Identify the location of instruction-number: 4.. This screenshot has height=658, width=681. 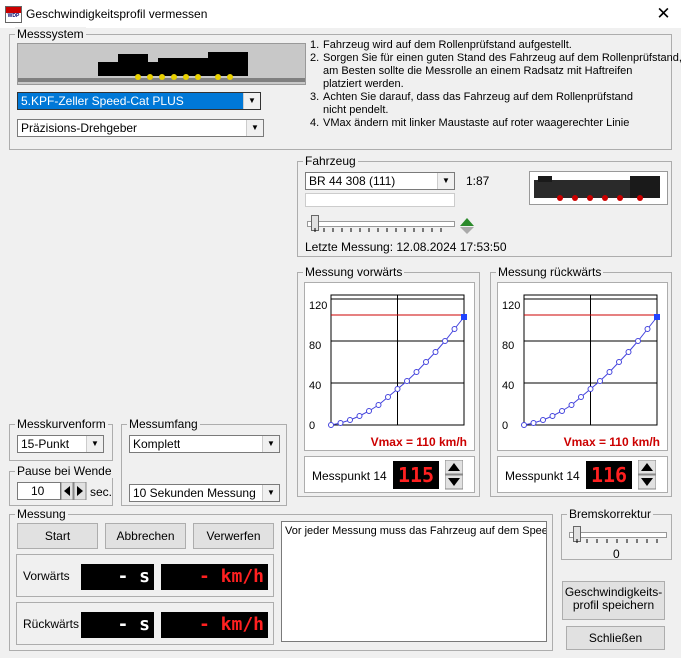
(315, 123).